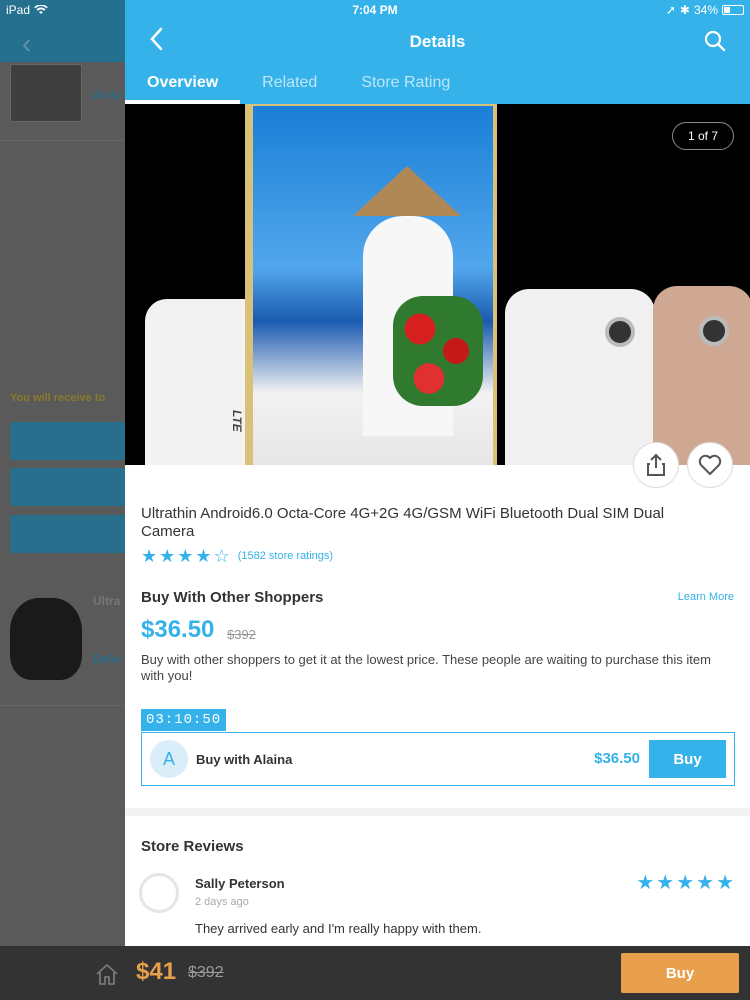  Describe the element at coordinates (107, 601) in the screenshot. I see `background-product-label: Ultra` at that location.